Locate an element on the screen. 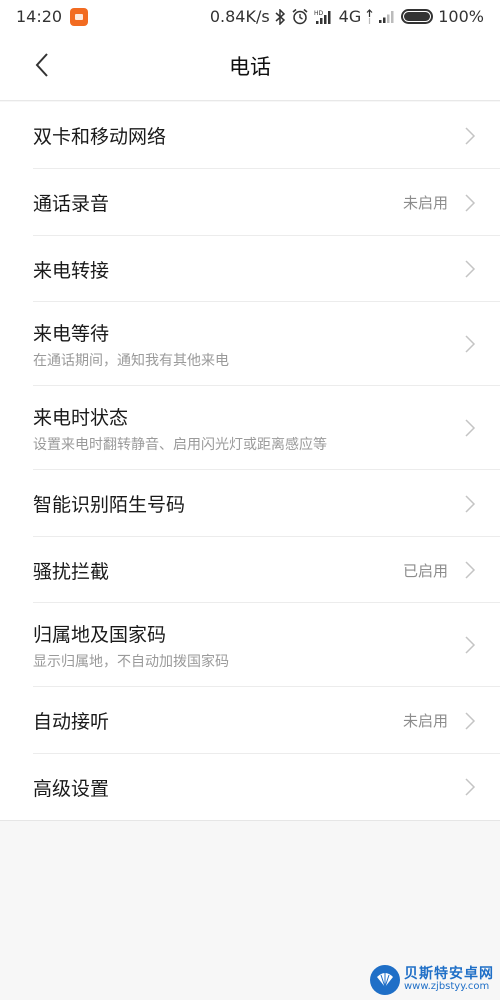 The height and width of the screenshot is (1000, 500). settings-item-texts: 高级设置 is located at coordinates (248, 787).